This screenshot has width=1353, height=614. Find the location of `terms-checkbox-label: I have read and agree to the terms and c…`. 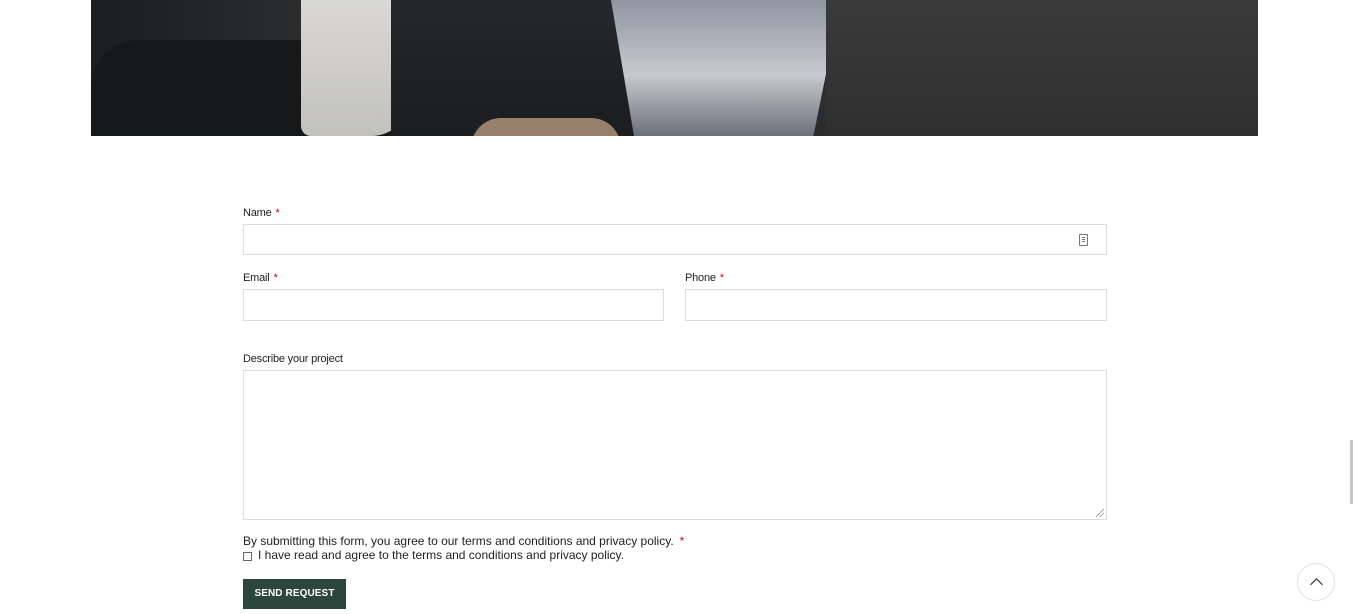

terms-checkbox-label: I have read and agree to the terms and c… is located at coordinates (441, 555).